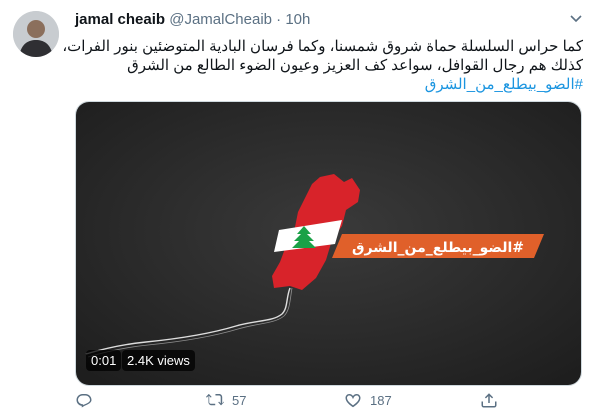  I want to click on retweet-icon, so click(215, 400).